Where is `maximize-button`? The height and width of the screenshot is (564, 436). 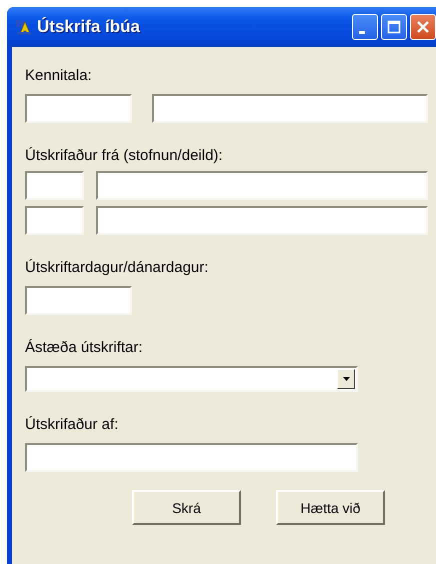
maximize-button is located at coordinates (394, 27).